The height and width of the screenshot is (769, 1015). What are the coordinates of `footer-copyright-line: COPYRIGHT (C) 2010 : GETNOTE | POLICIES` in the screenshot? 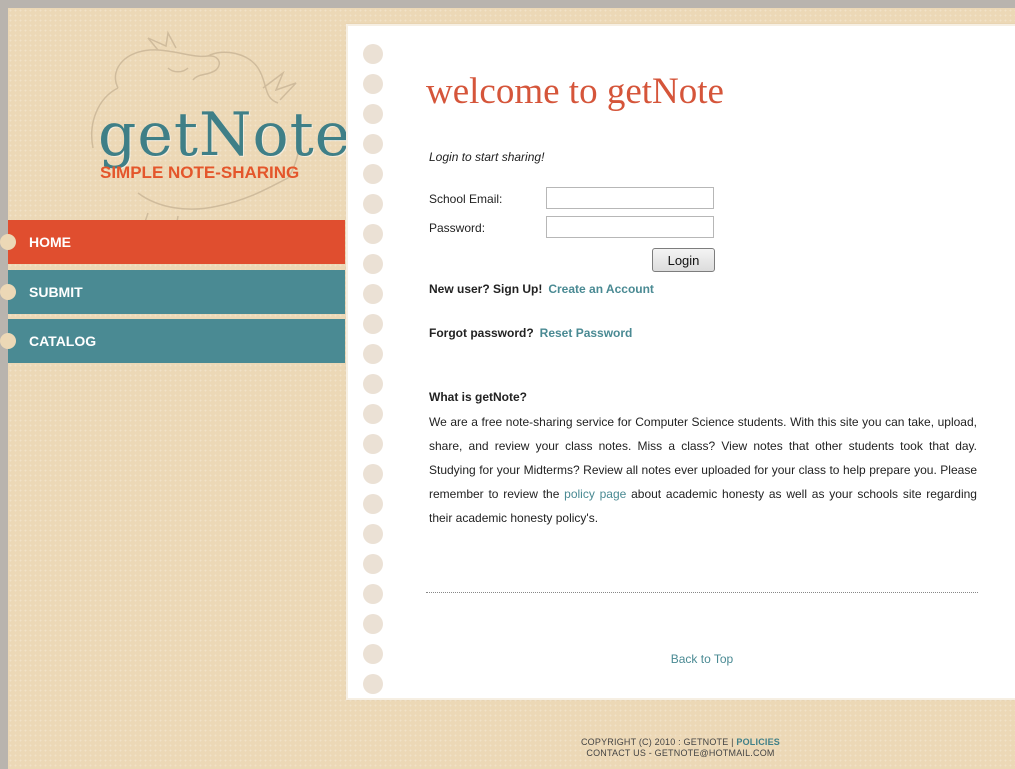 It's located at (680, 742).